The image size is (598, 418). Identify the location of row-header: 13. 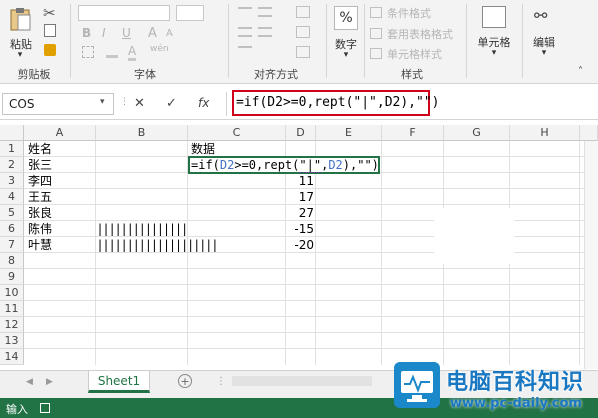
(12, 341).